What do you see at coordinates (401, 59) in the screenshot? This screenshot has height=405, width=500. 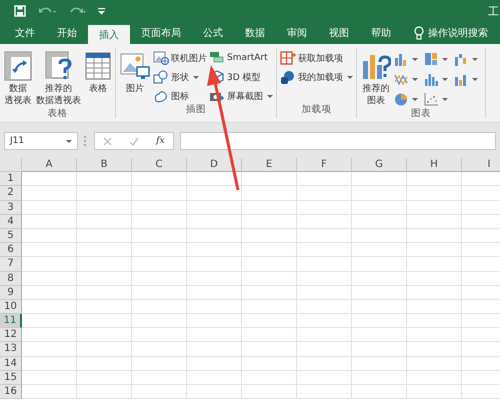 I see `bar-chart-icon` at bounding box center [401, 59].